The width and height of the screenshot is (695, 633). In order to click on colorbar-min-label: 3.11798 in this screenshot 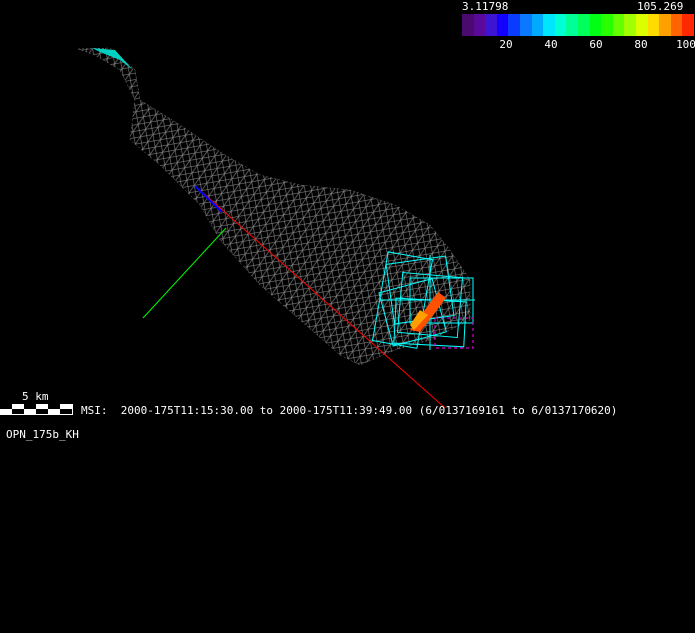, I will do `click(485, 6)`.